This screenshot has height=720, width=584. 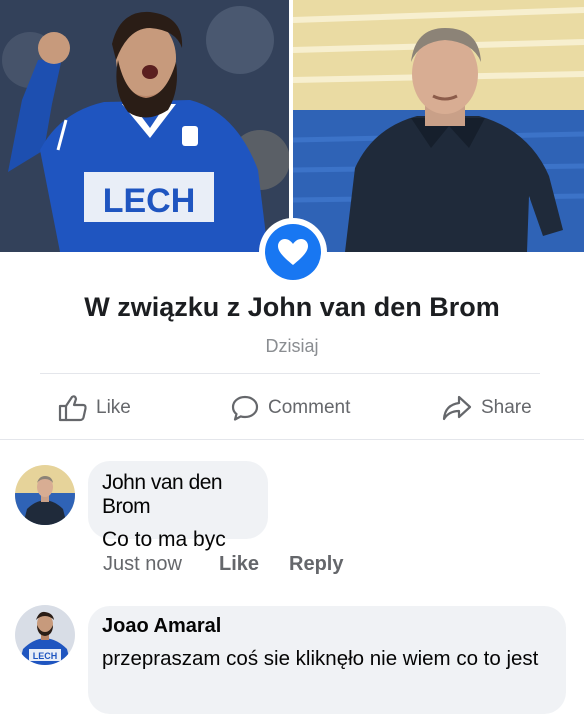 What do you see at coordinates (506, 407) in the screenshot?
I see `share-label: Share` at bounding box center [506, 407].